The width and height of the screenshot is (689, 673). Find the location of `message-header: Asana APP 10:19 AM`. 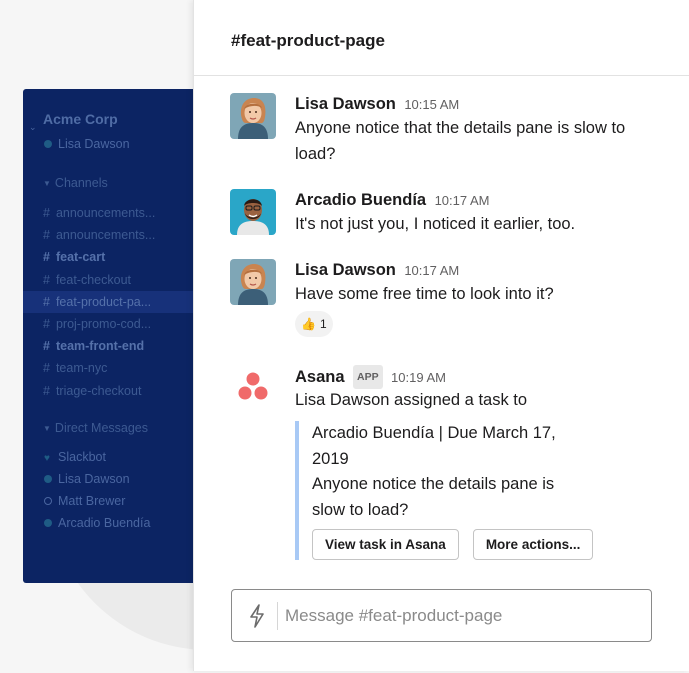

message-header: Asana APP 10:19 AM is located at coordinates (485, 377).